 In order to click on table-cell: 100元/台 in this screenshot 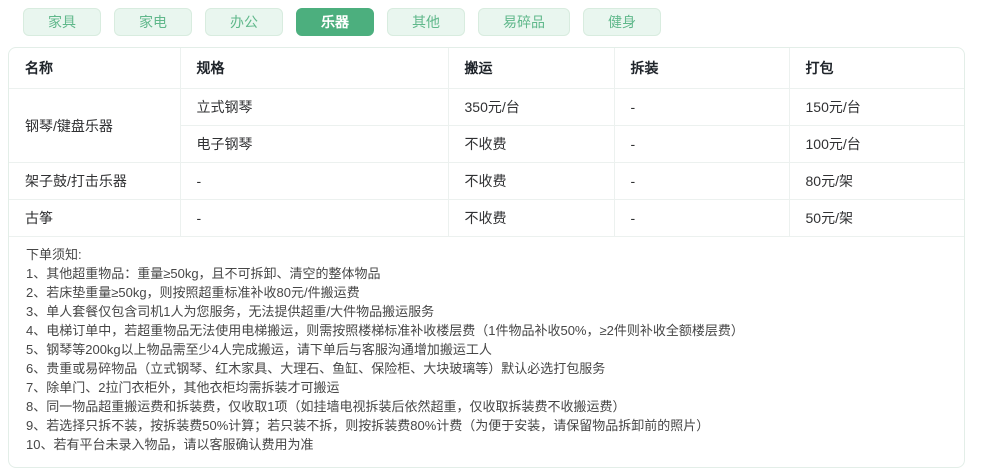, I will do `click(876, 144)`.